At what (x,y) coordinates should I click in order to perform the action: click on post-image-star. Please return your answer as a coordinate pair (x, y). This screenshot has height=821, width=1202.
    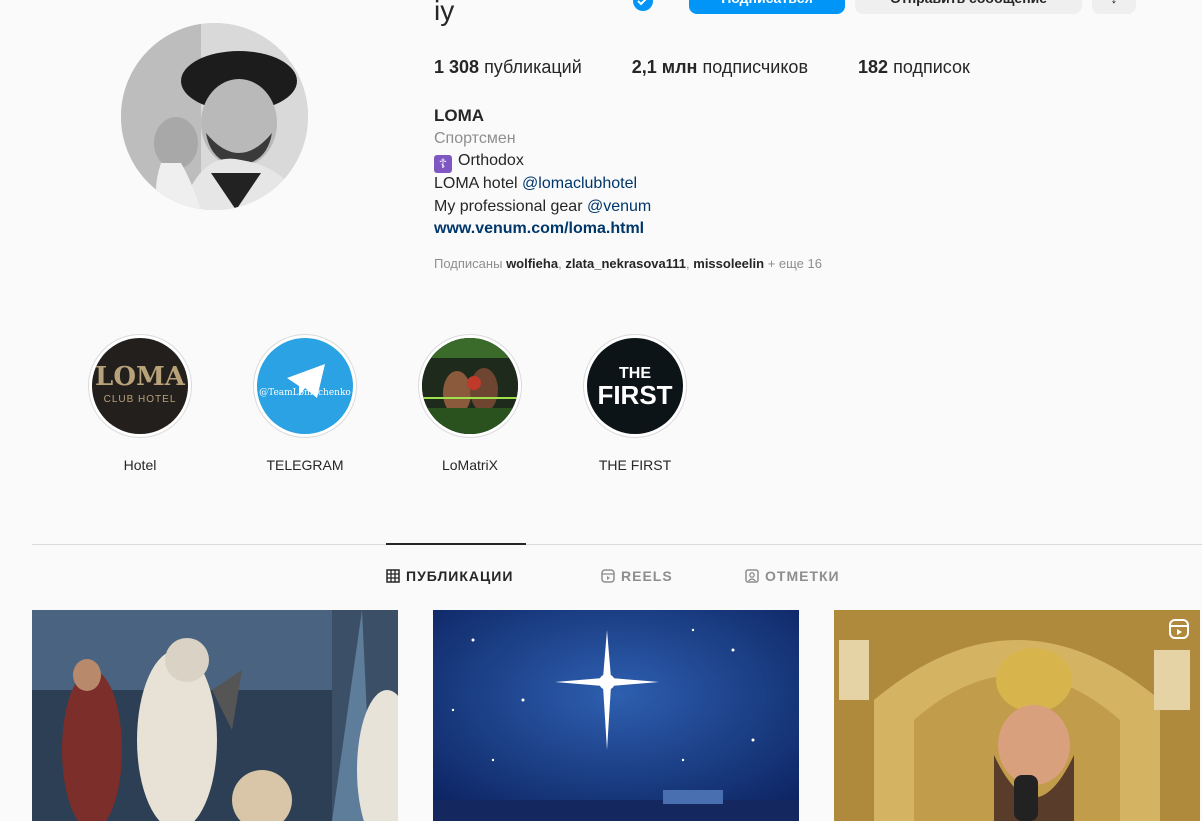
    Looking at the image, I should click on (616, 715).